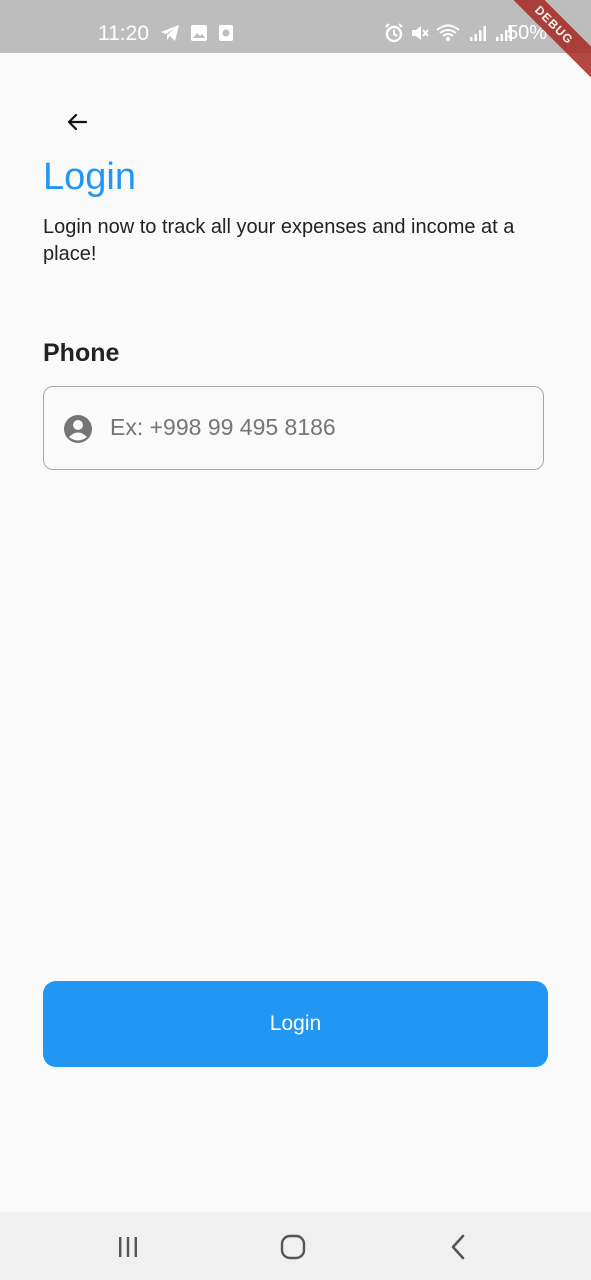 This screenshot has width=591, height=1280. I want to click on recent-apps-button, so click(128, 1247).